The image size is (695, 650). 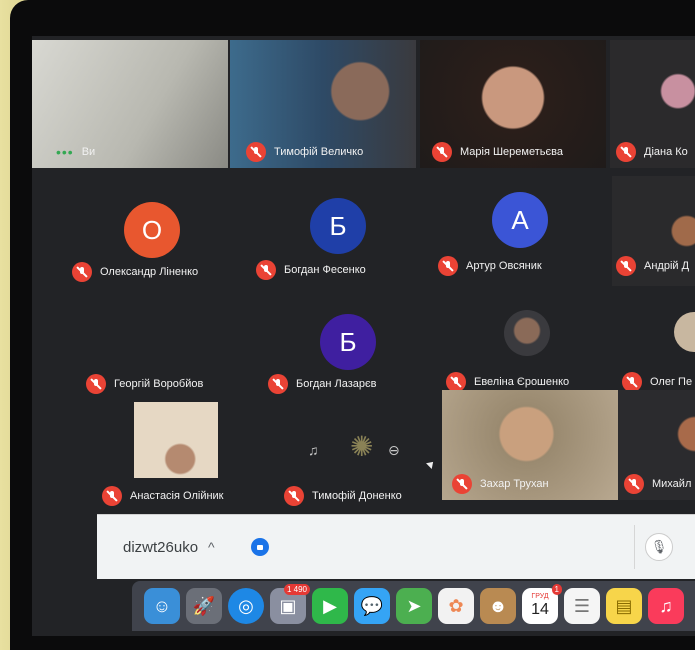 I want to click on participant-tile: Тимофій Величко, so click(x=323, y=104).